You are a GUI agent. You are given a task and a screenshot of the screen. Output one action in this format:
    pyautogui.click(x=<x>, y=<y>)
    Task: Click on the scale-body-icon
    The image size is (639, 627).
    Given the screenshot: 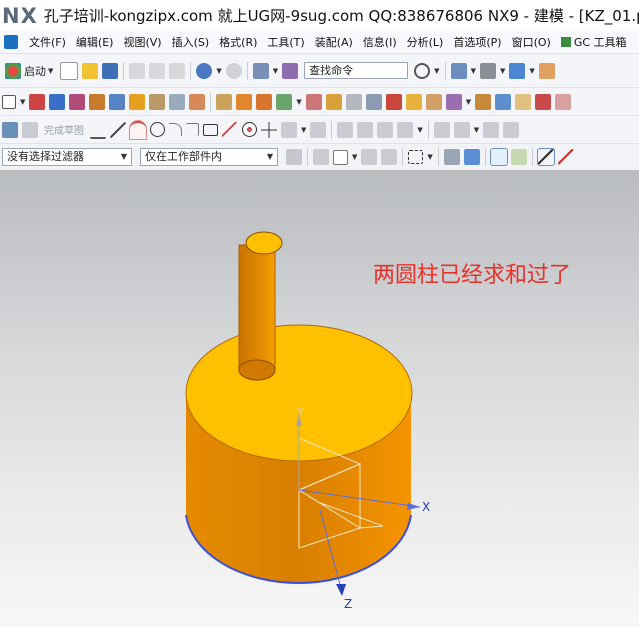 What is the action you would take?
    pyautogui.click(x=453, y=101)
    